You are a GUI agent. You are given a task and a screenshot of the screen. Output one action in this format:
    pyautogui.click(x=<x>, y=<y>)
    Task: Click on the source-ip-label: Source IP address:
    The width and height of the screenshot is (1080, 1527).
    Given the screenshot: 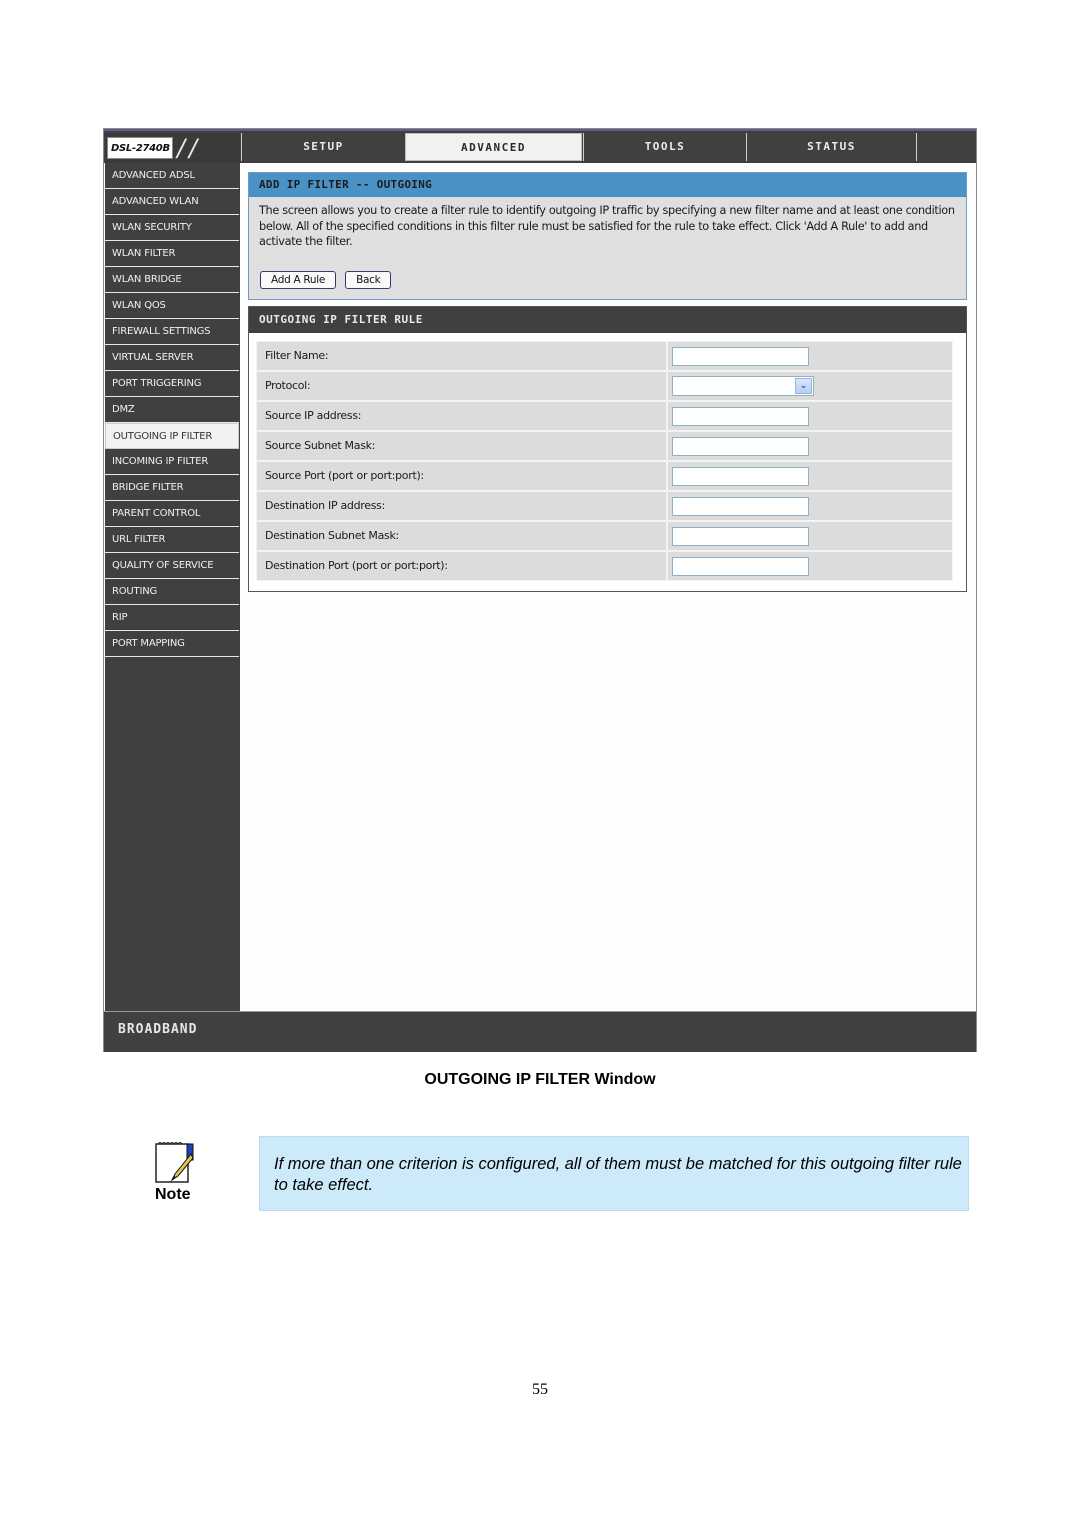 What is the action you would take?
    pyautogui.click(x=461, y=416)
    